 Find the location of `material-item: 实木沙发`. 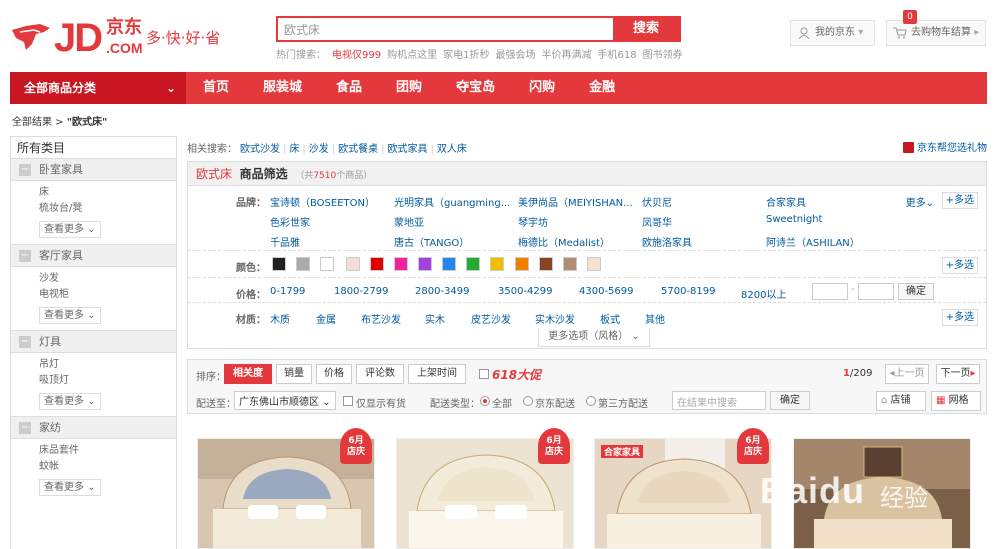

material-item: 实木沙发 is located at coordinates (555, 318).